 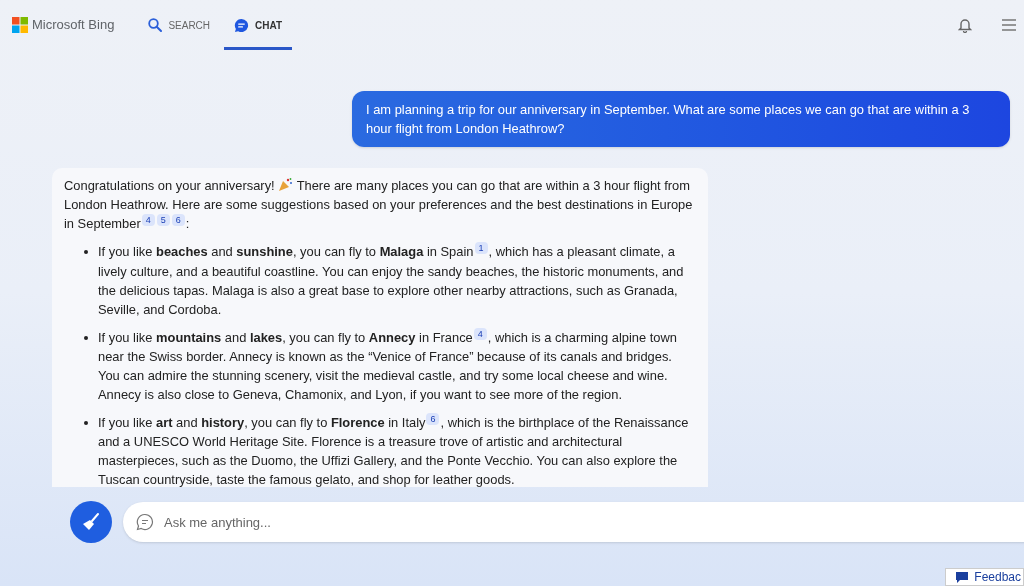 I want to click on brand-name: Microsoft Bing, so click(x=73, y=25).